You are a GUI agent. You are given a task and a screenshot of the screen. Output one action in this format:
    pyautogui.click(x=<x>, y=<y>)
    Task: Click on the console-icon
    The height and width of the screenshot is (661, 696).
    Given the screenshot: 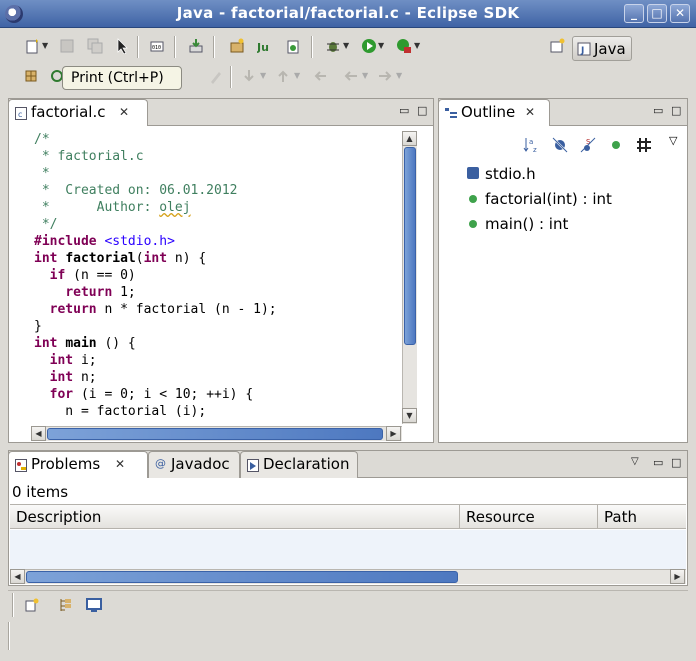 What is the action you would take?
    pyautogui.click(x=94, y=605)
    